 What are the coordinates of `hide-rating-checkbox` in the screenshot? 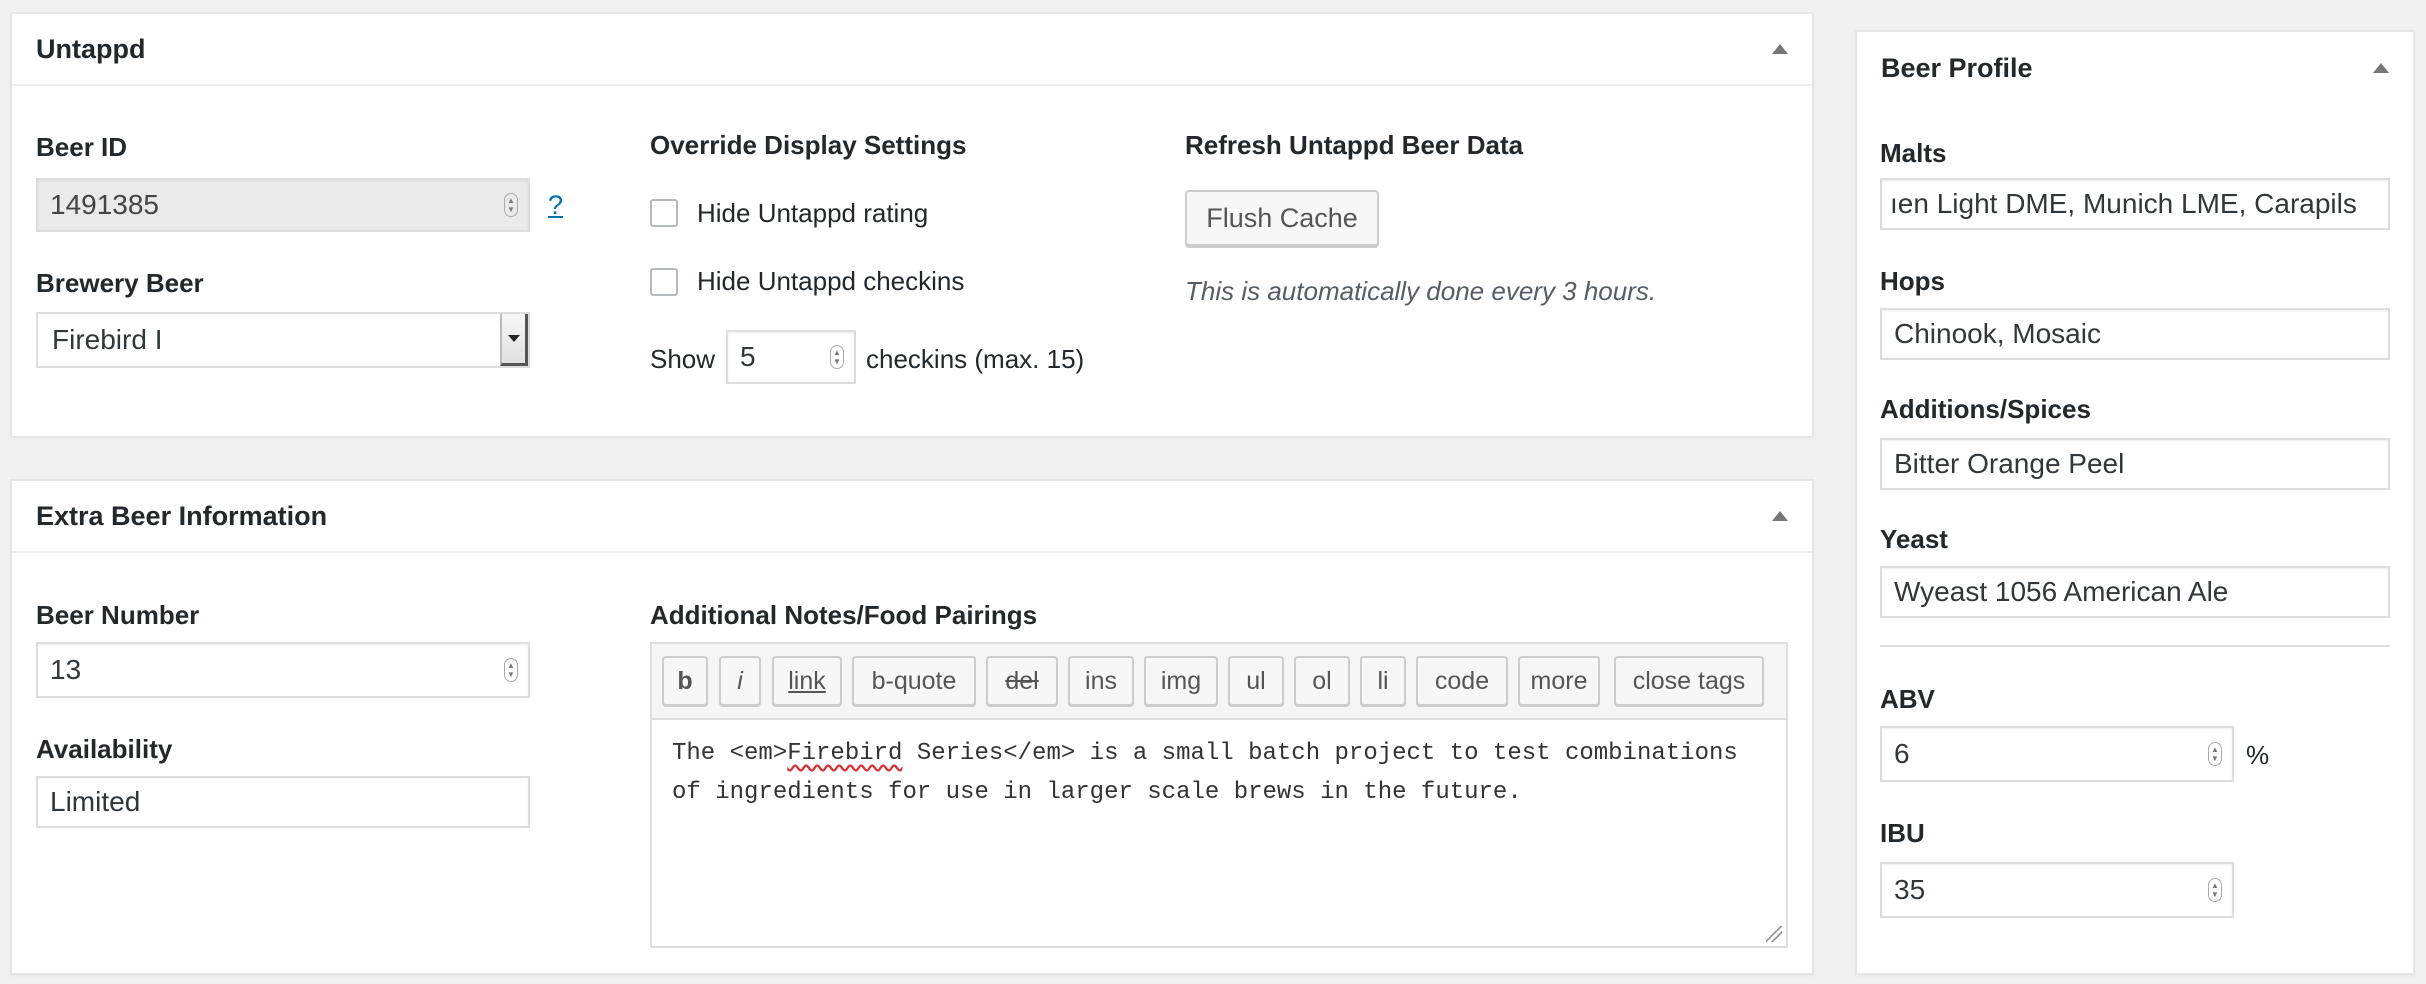 It's located at (664, 213).